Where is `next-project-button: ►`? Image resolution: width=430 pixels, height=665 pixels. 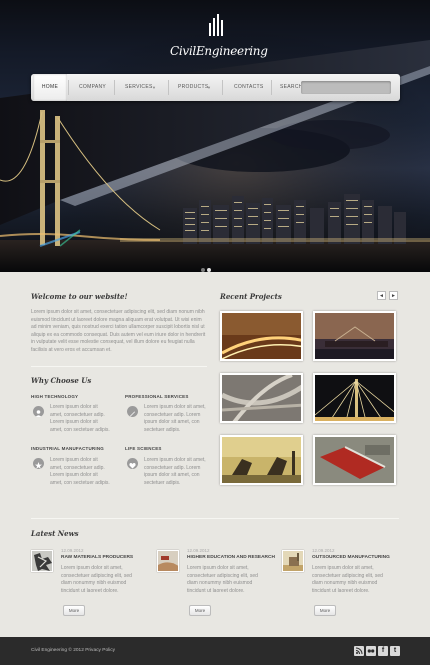
next-project-button: ► is located at coordinates (393, 295).